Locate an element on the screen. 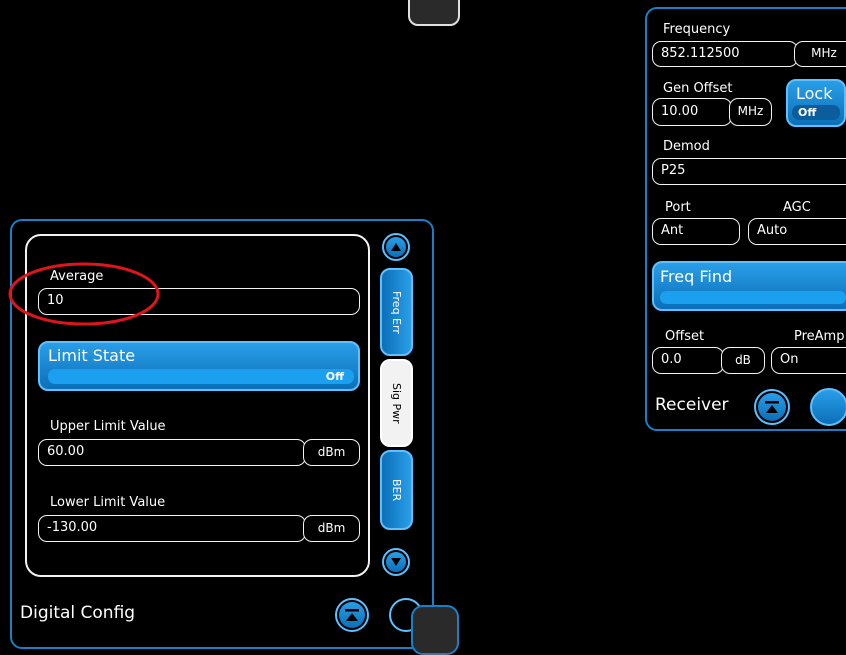 The image size is (846, 655). top-tab-handle is located at coordinates (434, 13).